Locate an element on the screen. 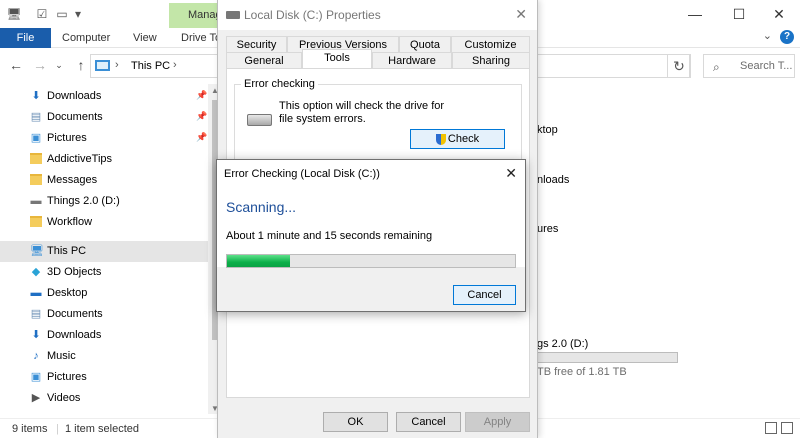  sidebar-item: ▤ Documents is located at coordinates (104, 314).